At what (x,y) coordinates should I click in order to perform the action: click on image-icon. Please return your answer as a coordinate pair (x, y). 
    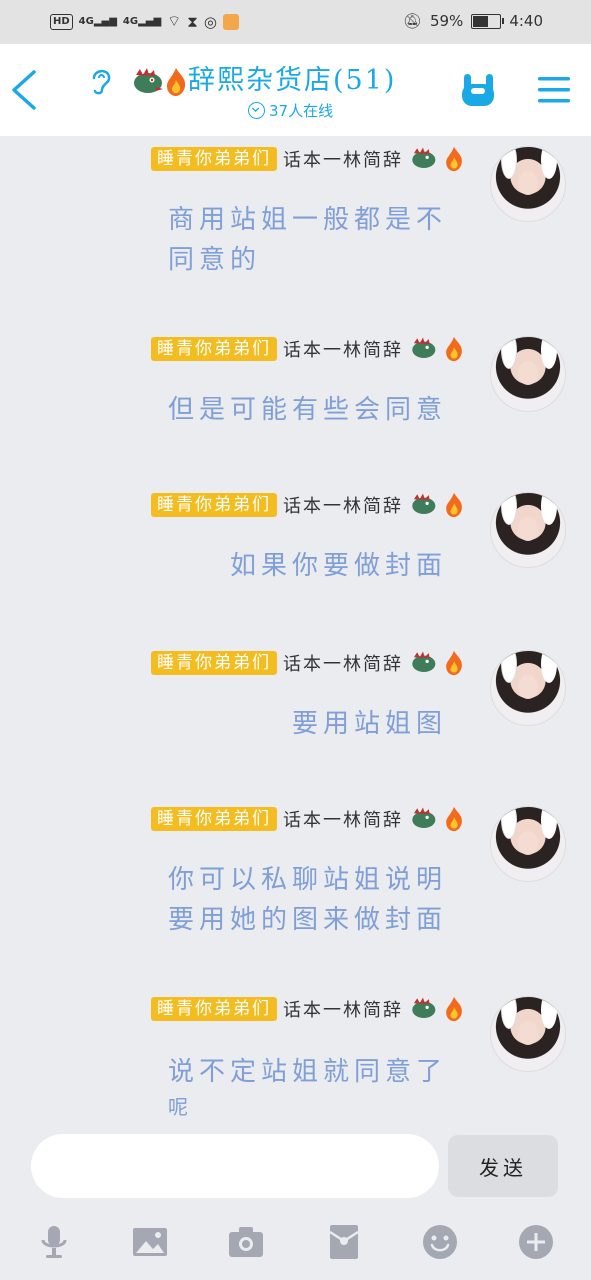
    Looking at the image, I should click on (150, 1242).